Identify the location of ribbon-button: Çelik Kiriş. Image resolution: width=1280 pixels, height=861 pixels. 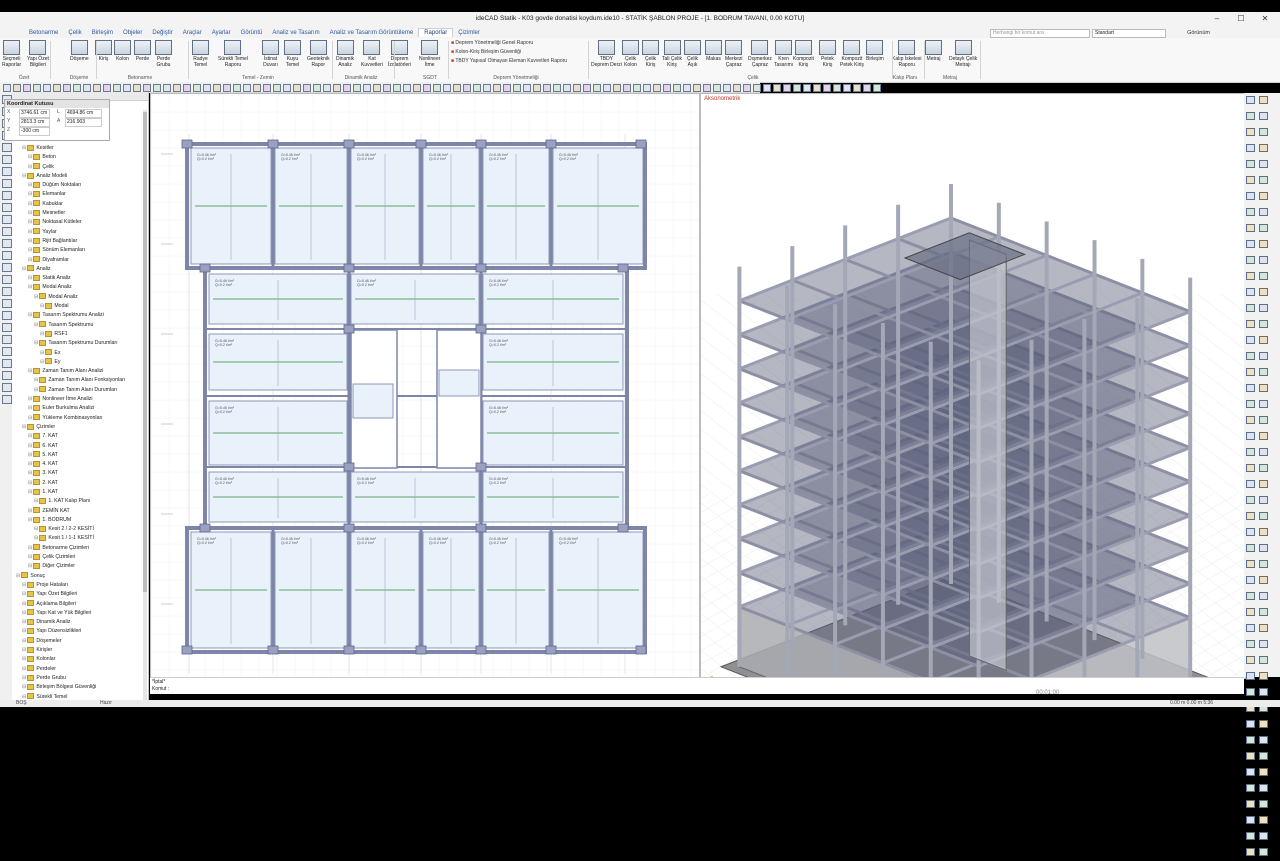
(650, 54).